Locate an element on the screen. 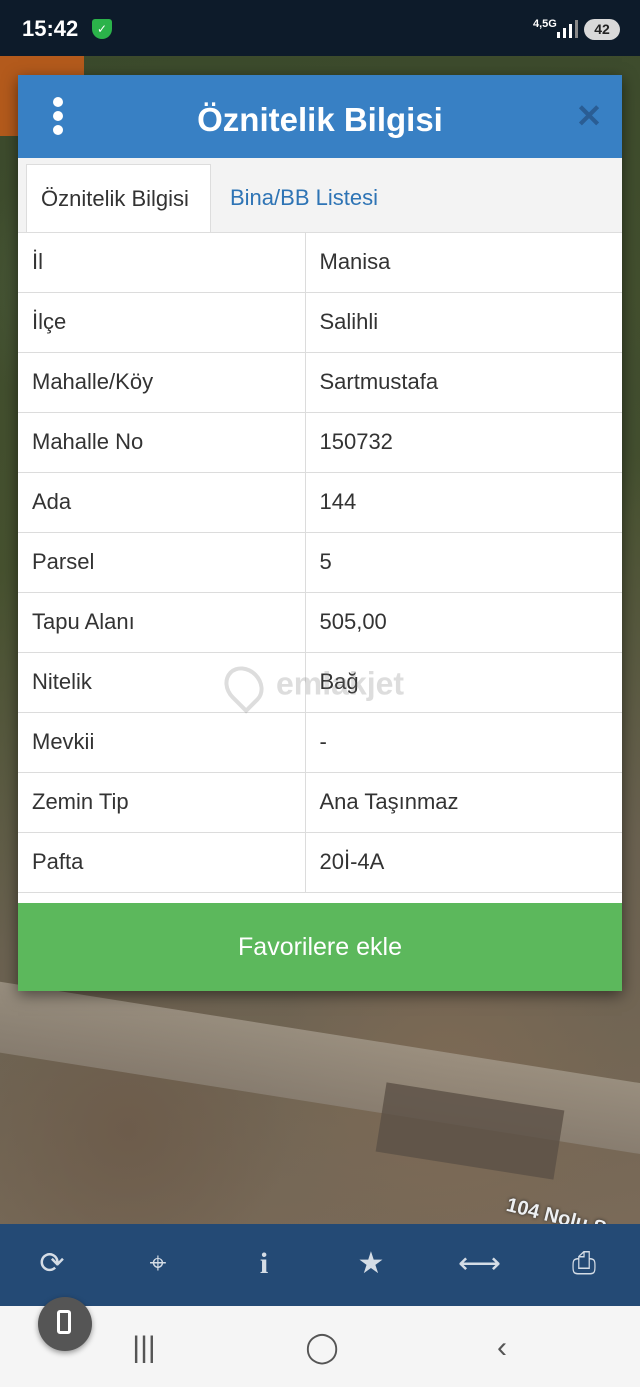 This screenshot has width=640, height=1387. back-icon: ‹ is located at coordinates (502, 1348).